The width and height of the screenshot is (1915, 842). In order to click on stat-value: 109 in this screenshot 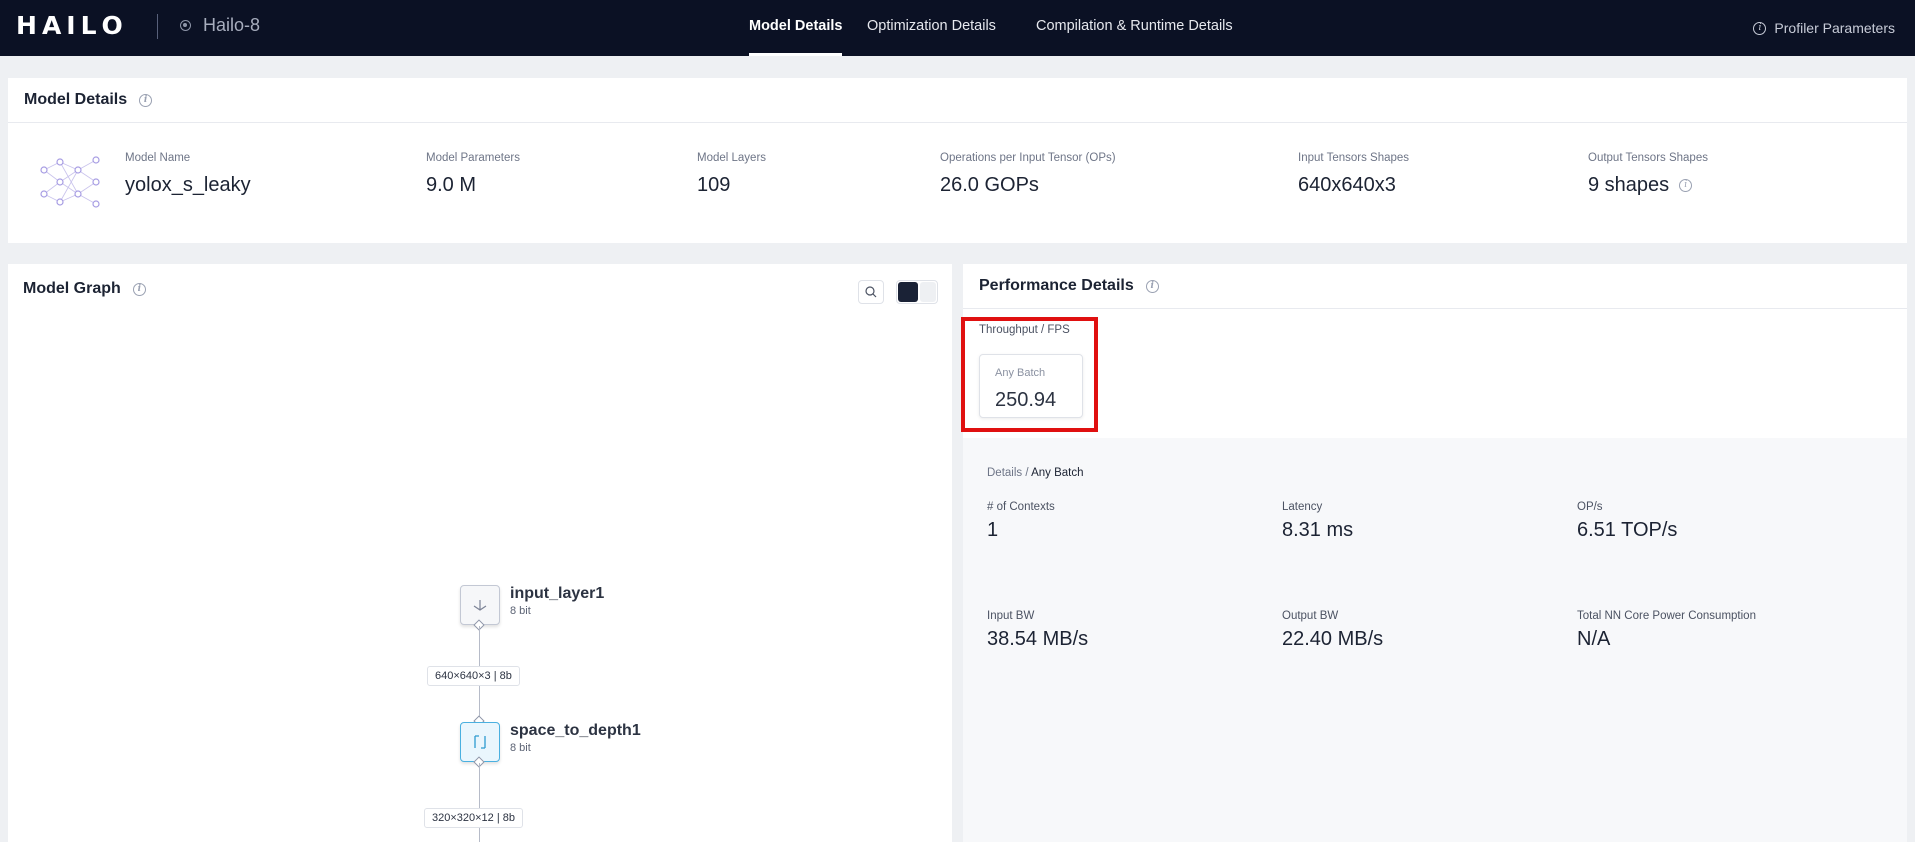, I will do `click(714, 185)`.